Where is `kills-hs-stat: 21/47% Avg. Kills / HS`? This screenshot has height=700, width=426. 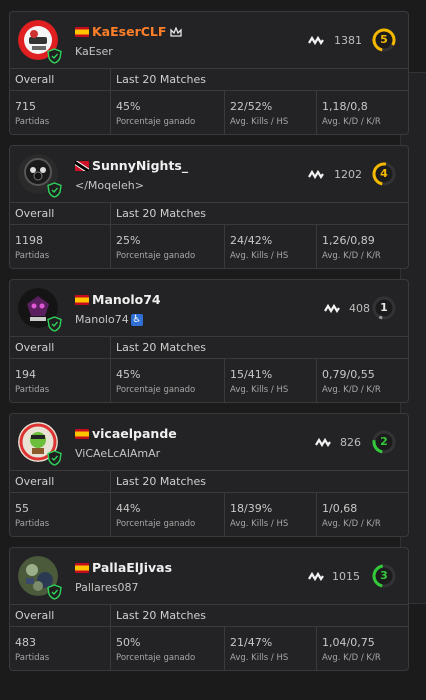
kills-hs-stat: 21/47% Avg. Kills / HS is located at coordinates (270, 648).